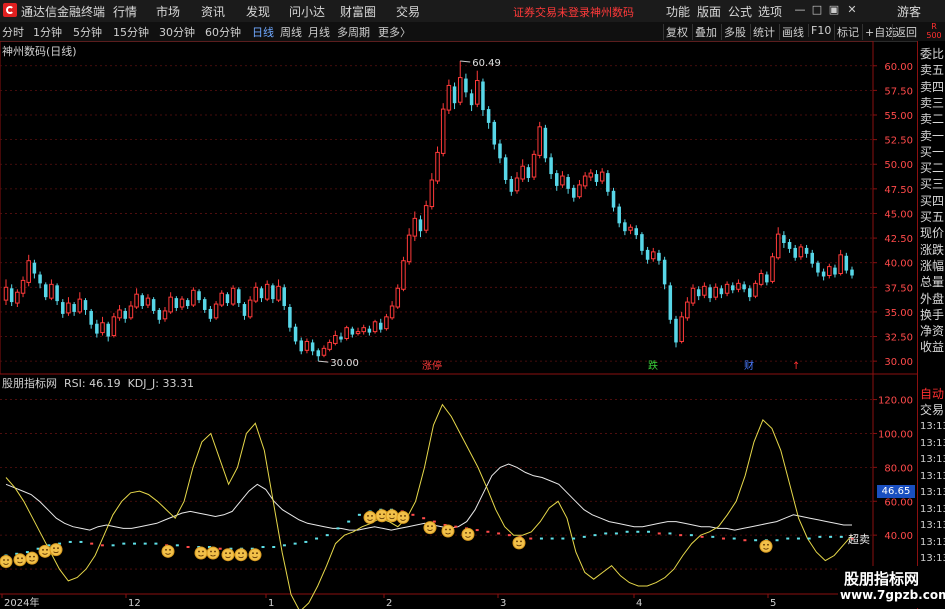  Describe the element at coordinates (709, 11) in the screenshot. I see `menu-layout: 版面` at that location.